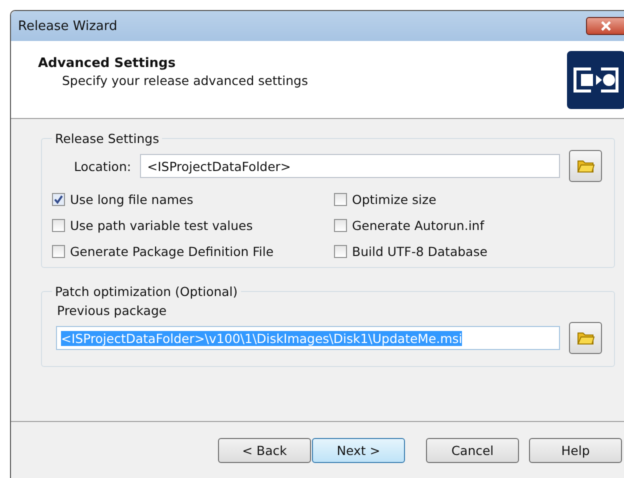  What do you see at coordinates (103, 166) in the screenshot?
I see `location-label: Location:` at bounding box center [103, 166].